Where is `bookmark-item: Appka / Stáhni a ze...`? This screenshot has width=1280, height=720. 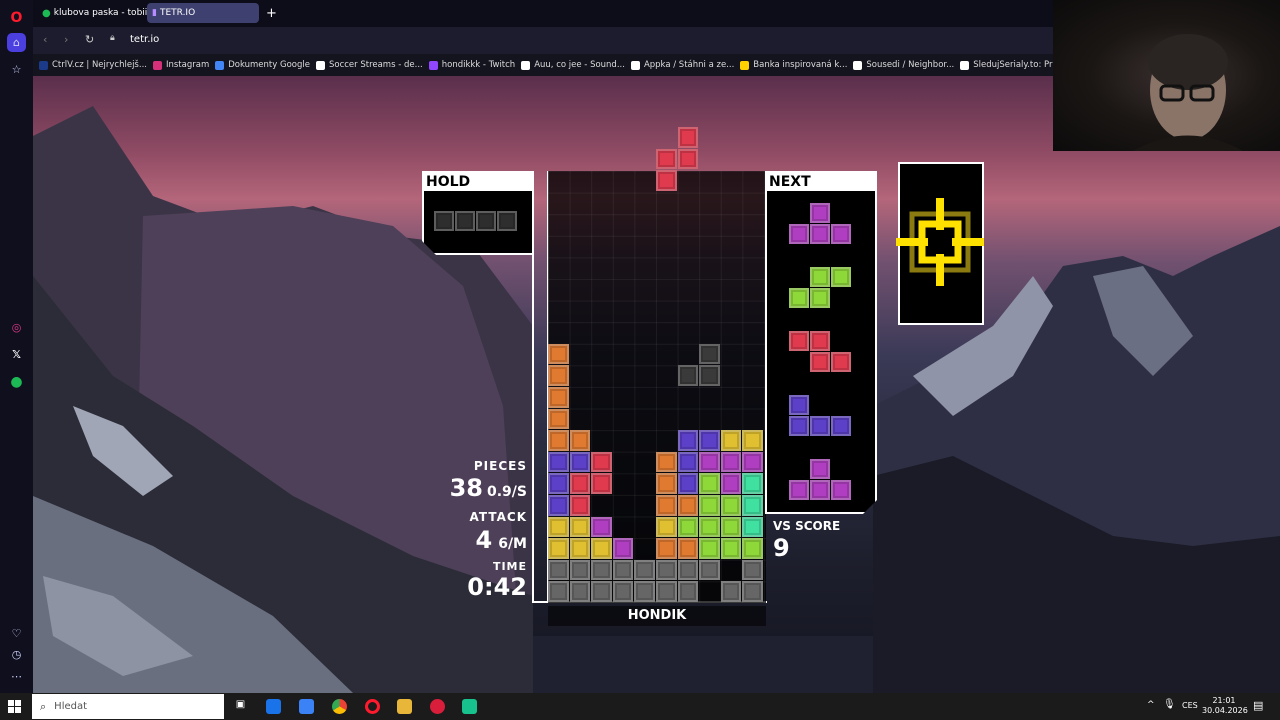
bookmark-item: Appka / Stáhni a ze... is located at coordinates (682, 65).